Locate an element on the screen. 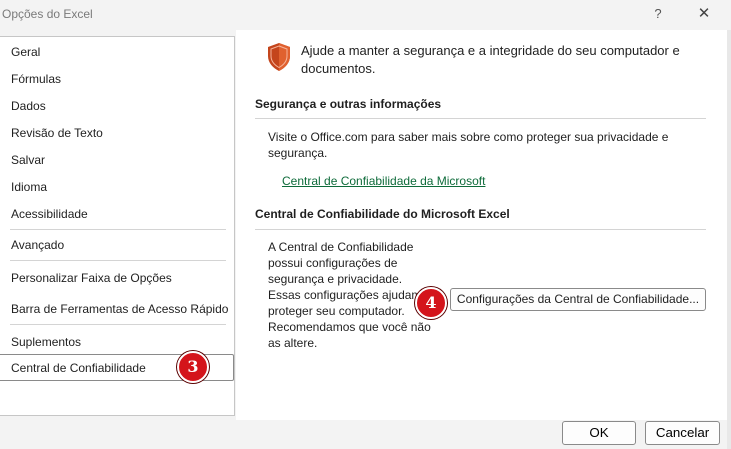  window-title: Opções do Excel is located at coordinates (47, 14).